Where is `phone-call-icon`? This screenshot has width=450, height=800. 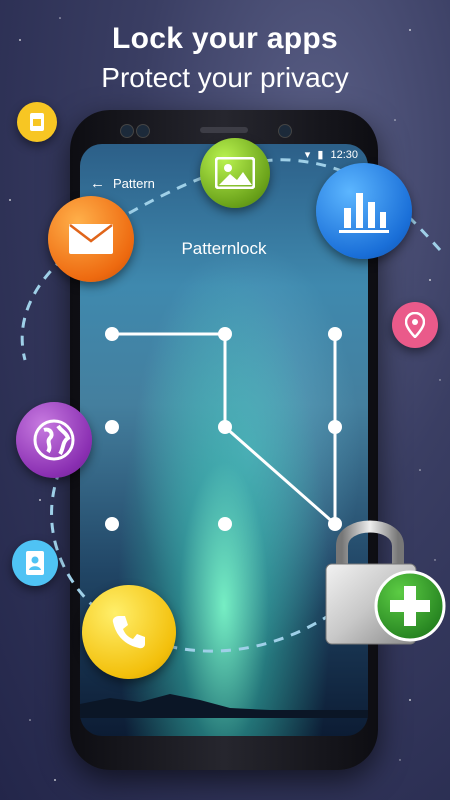 phone-call-icon is located at coordinates (129, 632).